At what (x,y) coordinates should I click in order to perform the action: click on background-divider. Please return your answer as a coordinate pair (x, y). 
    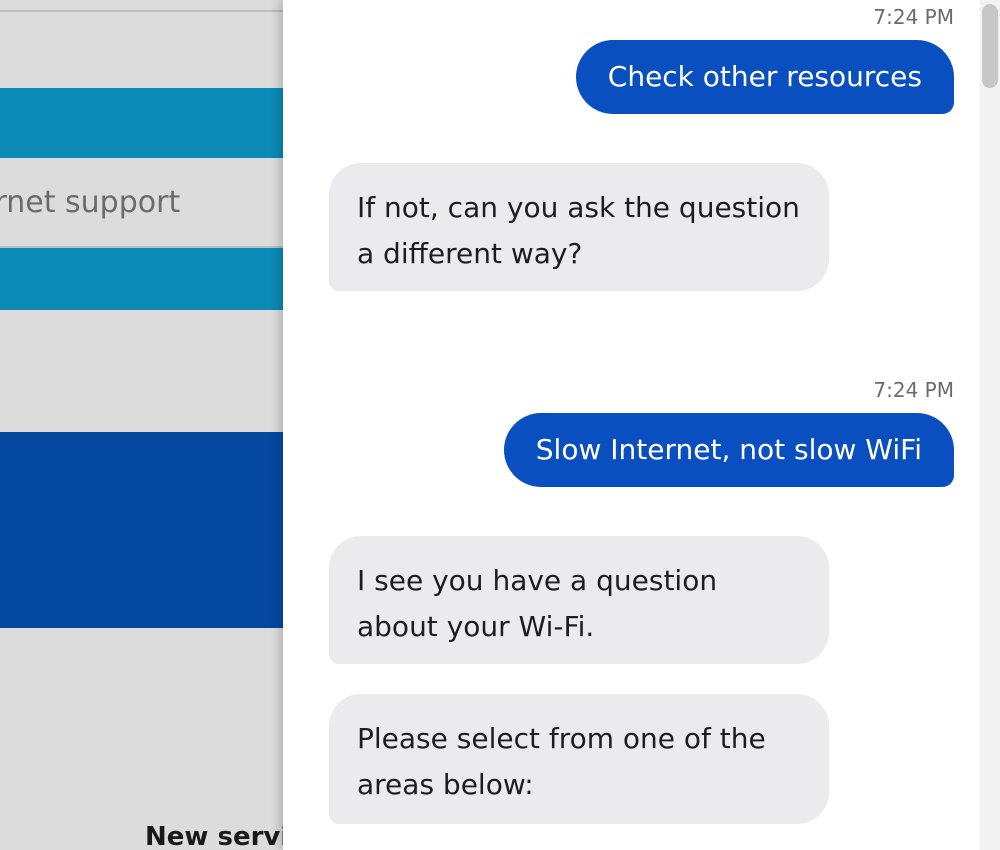
    Looking at the image, I should click on (150, 11).